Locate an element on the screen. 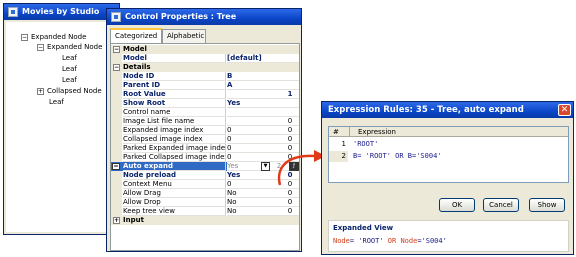 The height and width of the screenshot is (257, 576). property-row: Control name is located at coordinates (205, 112).